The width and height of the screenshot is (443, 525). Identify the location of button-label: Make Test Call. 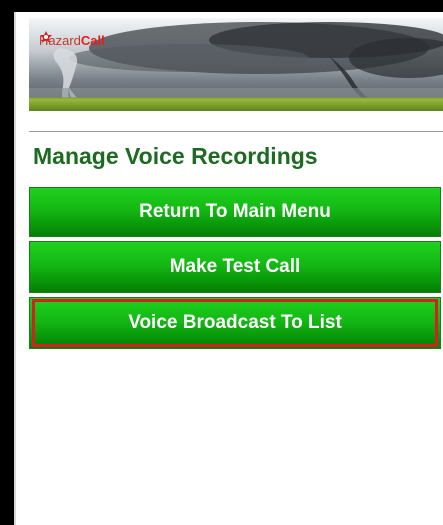
(235, 266).